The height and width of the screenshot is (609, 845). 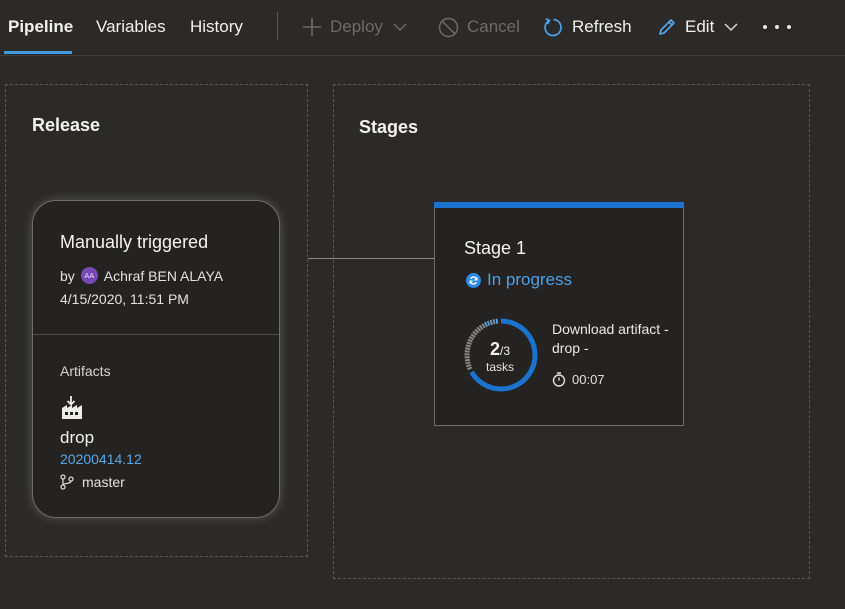 What do you see at coordinates (124, 299) in the screenshot?
I see `release-date: 4/15/2020, 11:51 PM` at bounding box center [124, 299].